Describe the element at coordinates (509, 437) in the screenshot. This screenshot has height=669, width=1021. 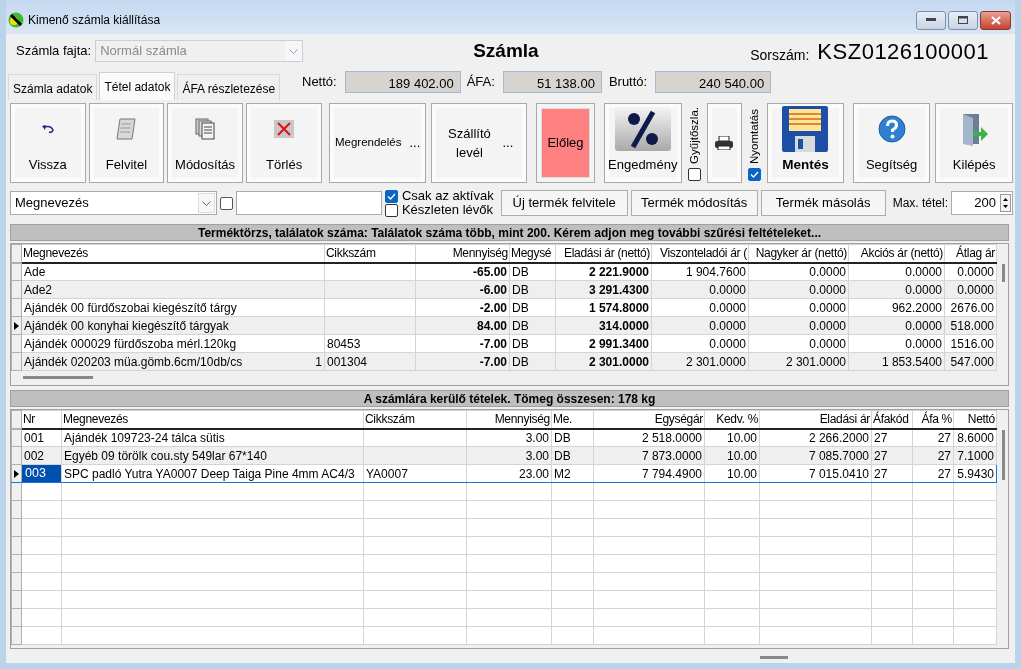
I see `table-cell: 3.00` at that location.